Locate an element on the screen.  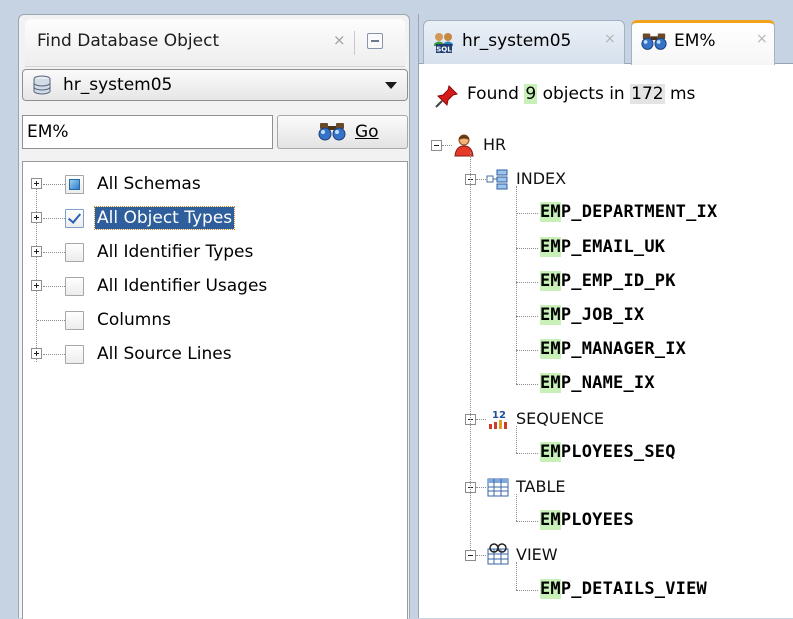
sequence-icon: 12 is located at coordinates (498, 419).